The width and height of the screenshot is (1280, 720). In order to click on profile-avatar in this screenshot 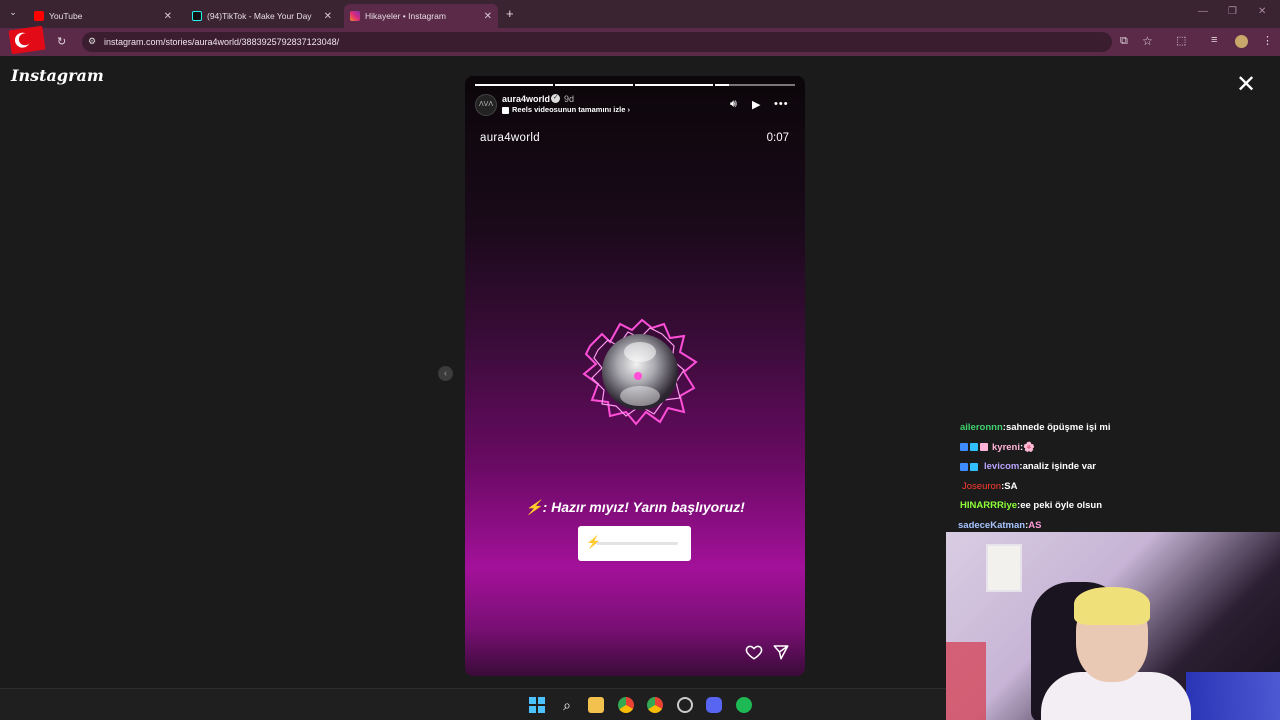, I will do `click(1241, 41)`.